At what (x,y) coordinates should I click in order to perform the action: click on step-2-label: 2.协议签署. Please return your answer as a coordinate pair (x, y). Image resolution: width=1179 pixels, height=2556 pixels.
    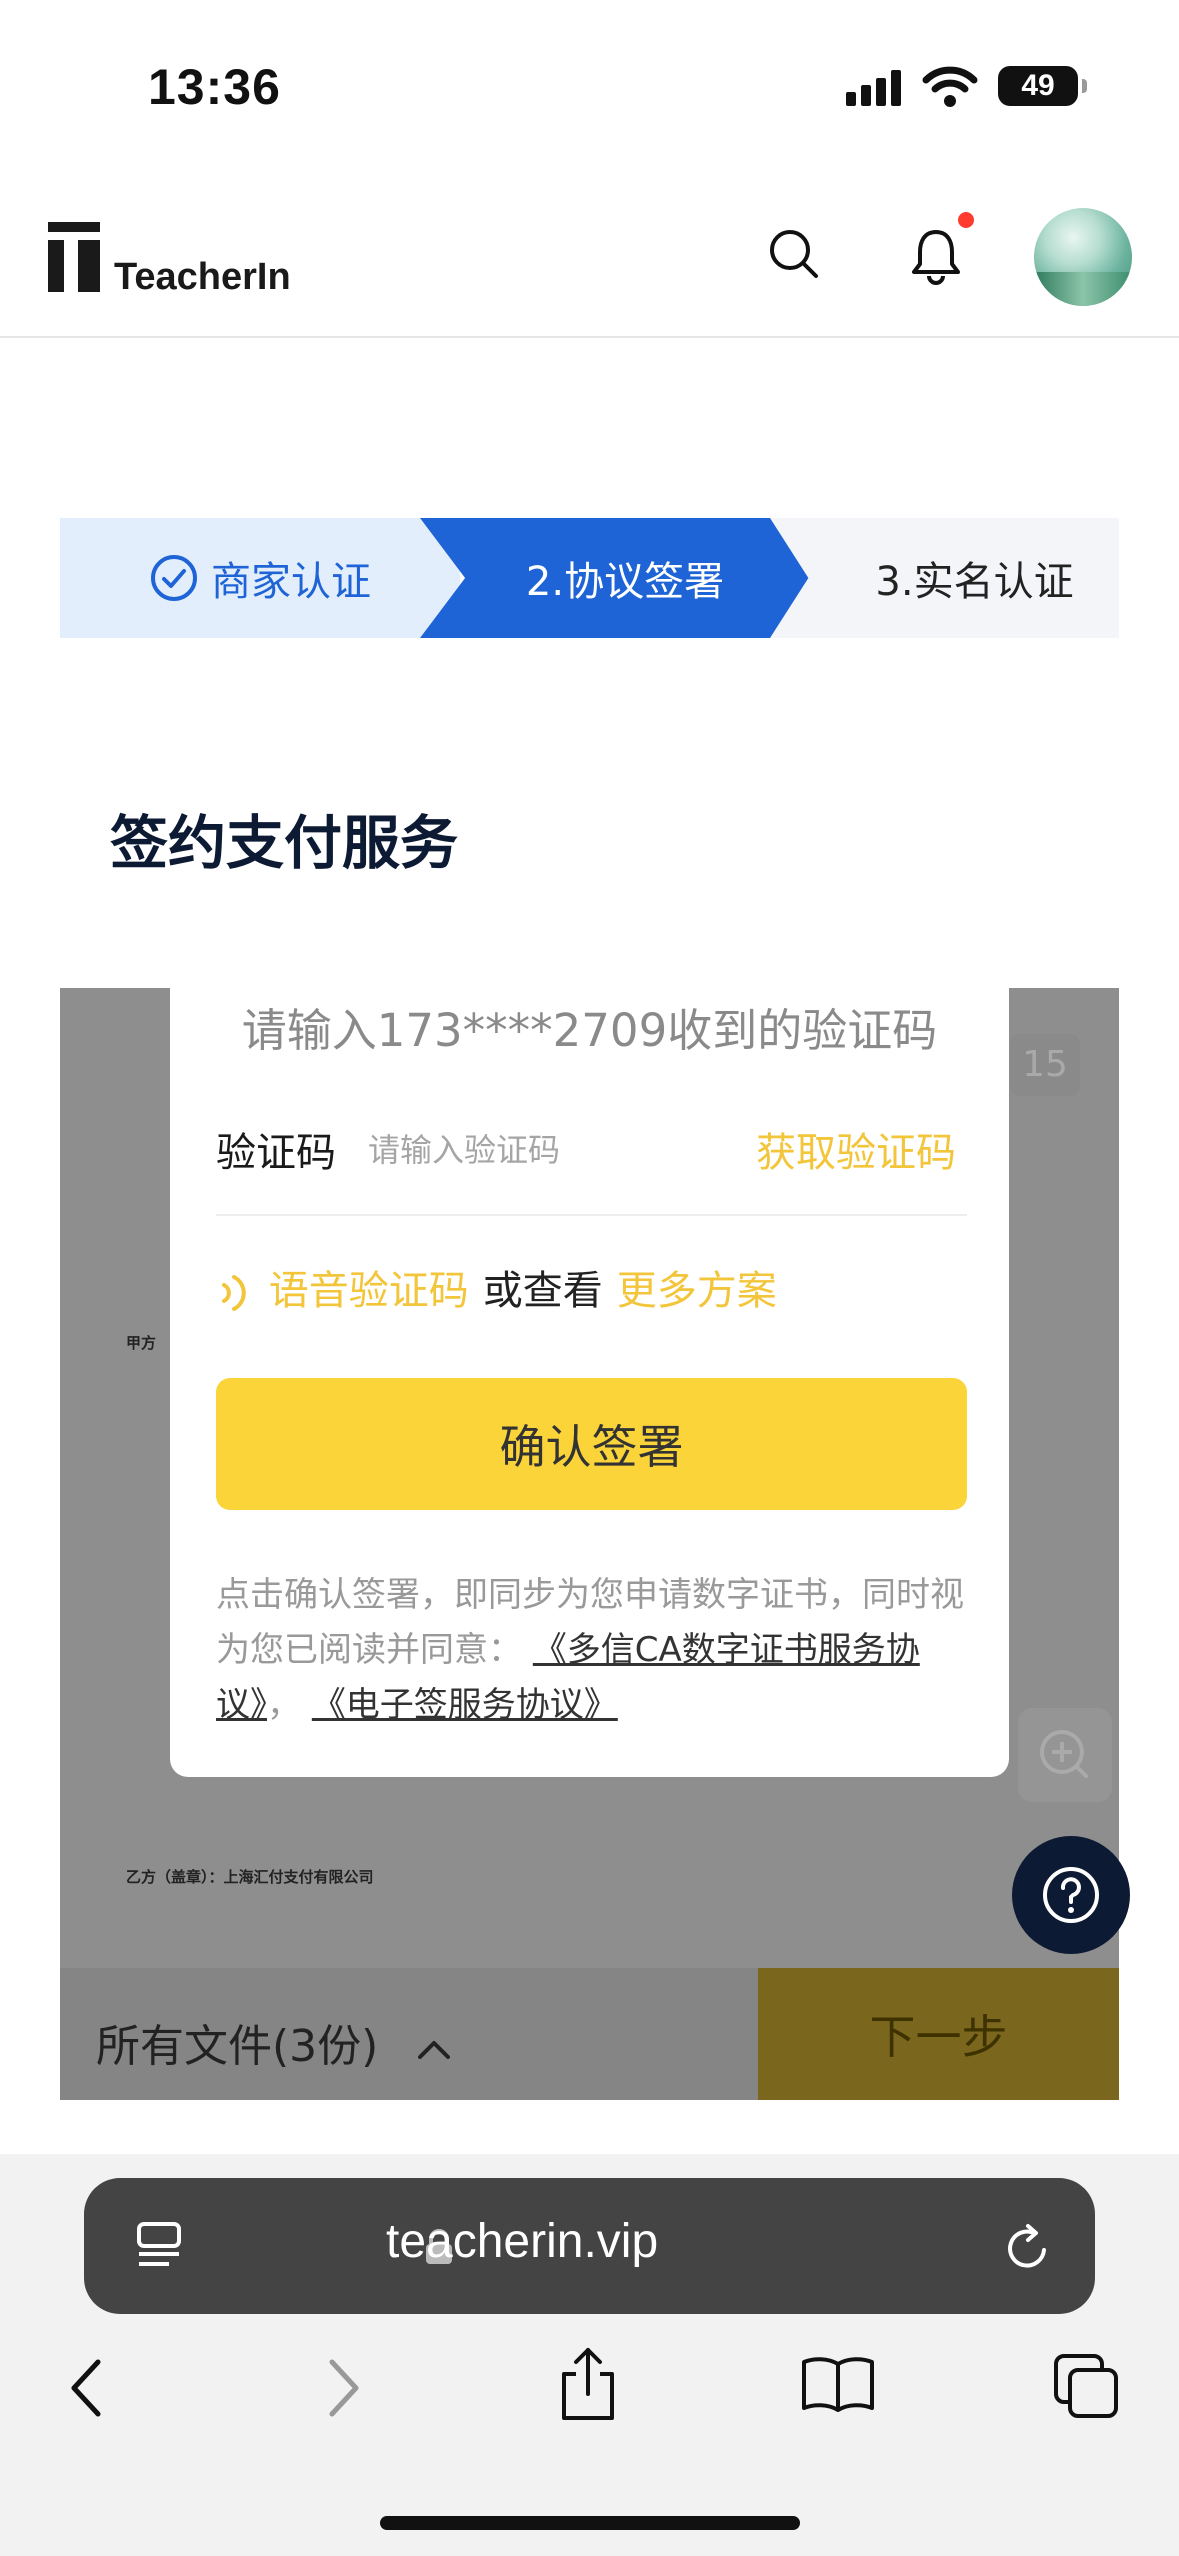
    Looking at the image, I should click on (625, 582).